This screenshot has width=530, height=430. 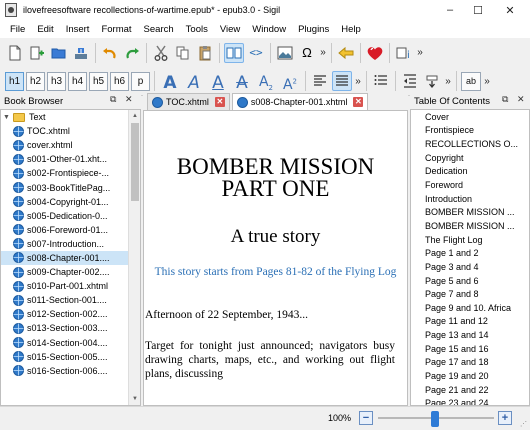 I want to click on add-file-button, so click(x=37, y=53).